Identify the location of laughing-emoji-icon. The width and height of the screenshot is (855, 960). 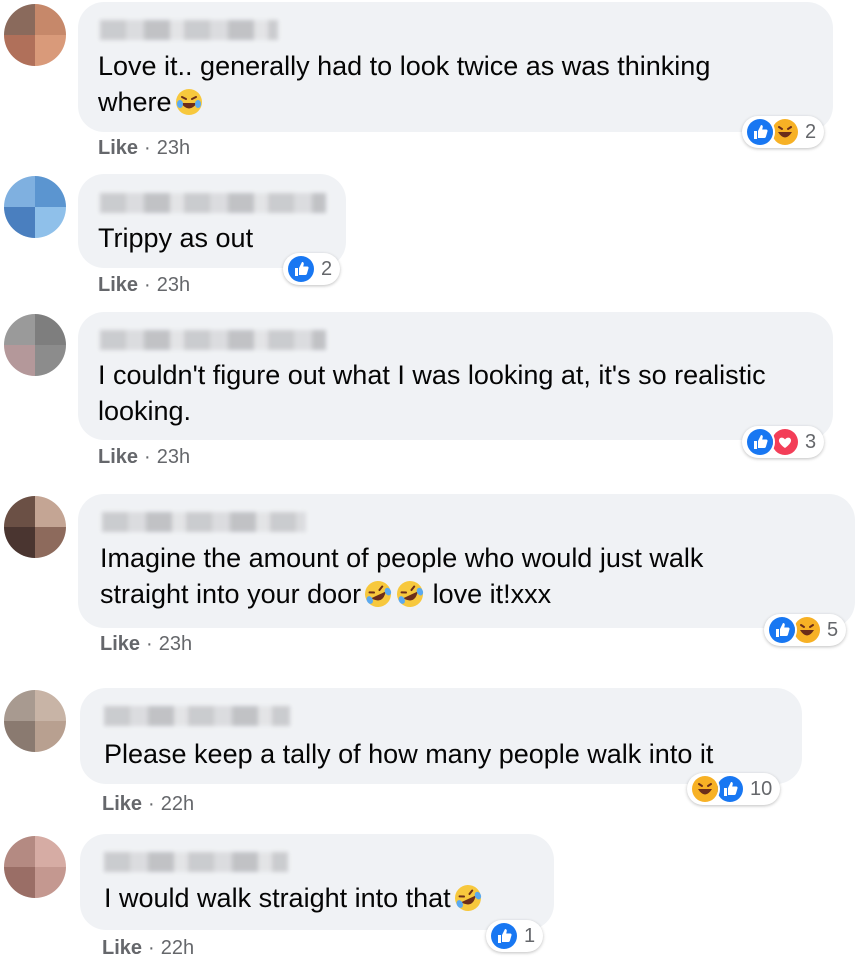
(189, 102).